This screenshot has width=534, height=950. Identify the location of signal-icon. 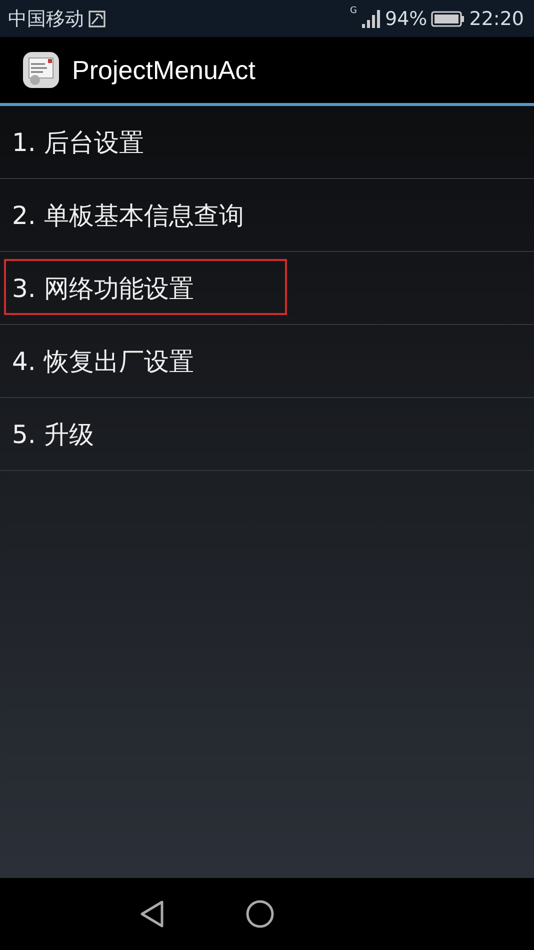
(371, 18).